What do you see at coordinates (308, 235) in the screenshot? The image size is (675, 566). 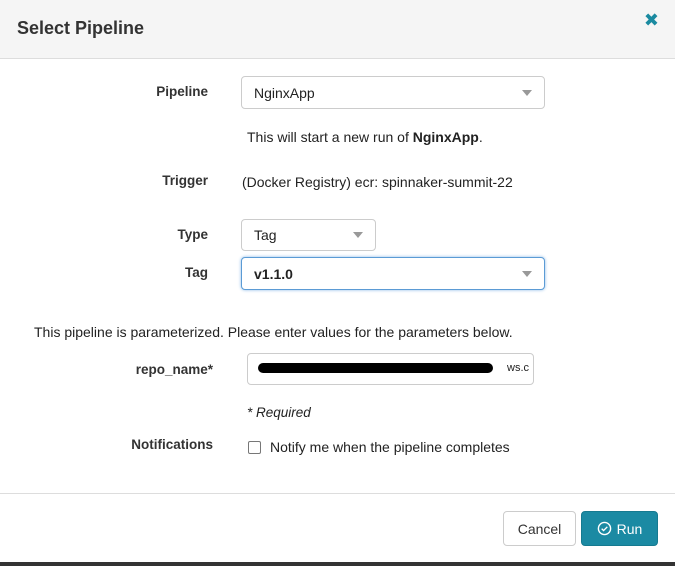 I see `type-select: Tag` at bounding box center [308, 235].